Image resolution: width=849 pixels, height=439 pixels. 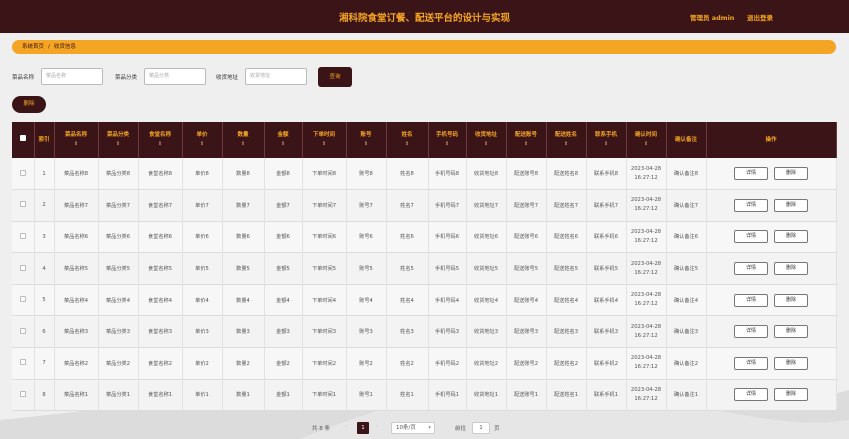 What do you see at coordinates (243, 363) in the screenshot?
I see `table-cell: 数量2` at bounding box center [243, 363].